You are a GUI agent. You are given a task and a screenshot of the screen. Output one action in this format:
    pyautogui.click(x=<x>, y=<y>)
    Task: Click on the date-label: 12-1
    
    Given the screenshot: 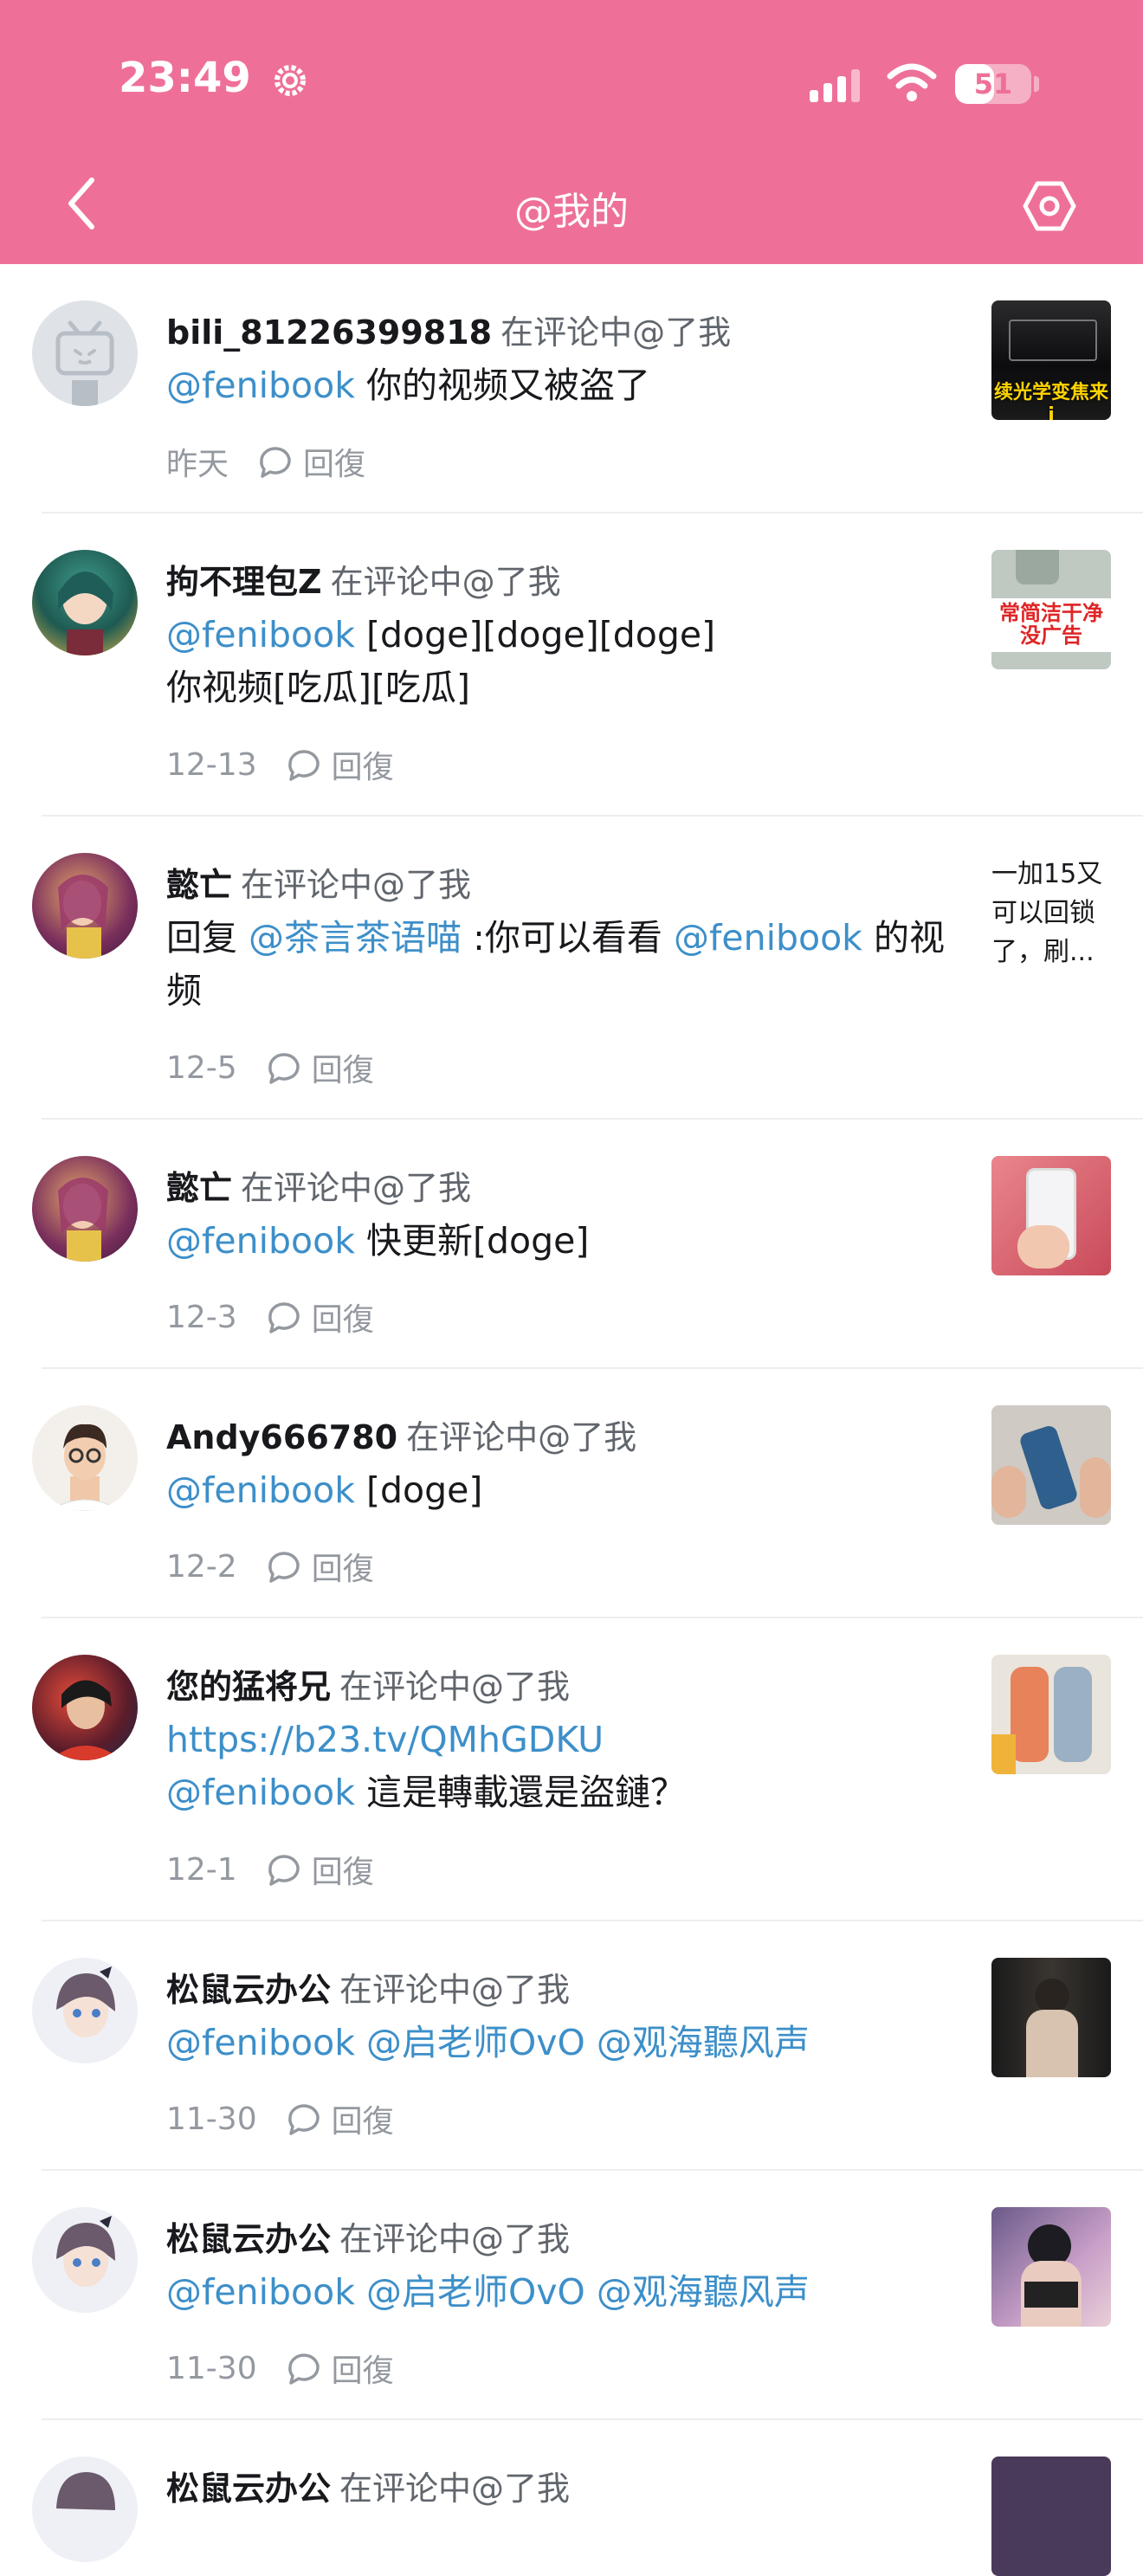 What is the action you would take?
    pyautogui.click(x=202, y=1869)
    